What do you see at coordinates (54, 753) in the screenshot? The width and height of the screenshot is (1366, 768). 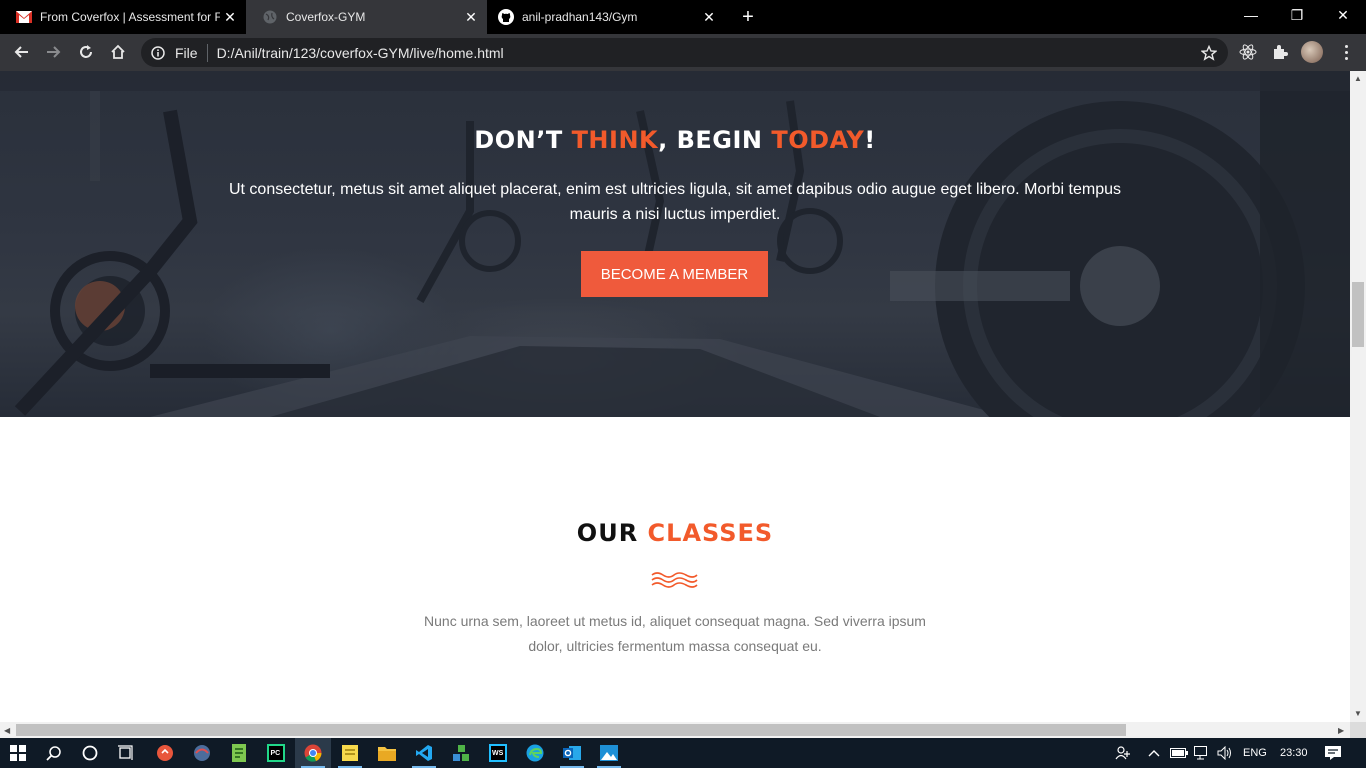 I see `search-icon` at bounding box center [54, 753].